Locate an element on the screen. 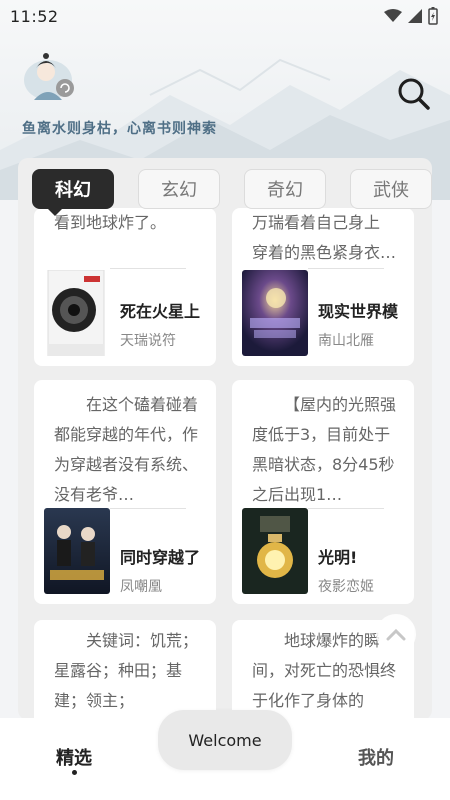 The width and height of the screenshot is (450, 800). tab-fantasy: 奇幻 is located at coordinates (285, 189).